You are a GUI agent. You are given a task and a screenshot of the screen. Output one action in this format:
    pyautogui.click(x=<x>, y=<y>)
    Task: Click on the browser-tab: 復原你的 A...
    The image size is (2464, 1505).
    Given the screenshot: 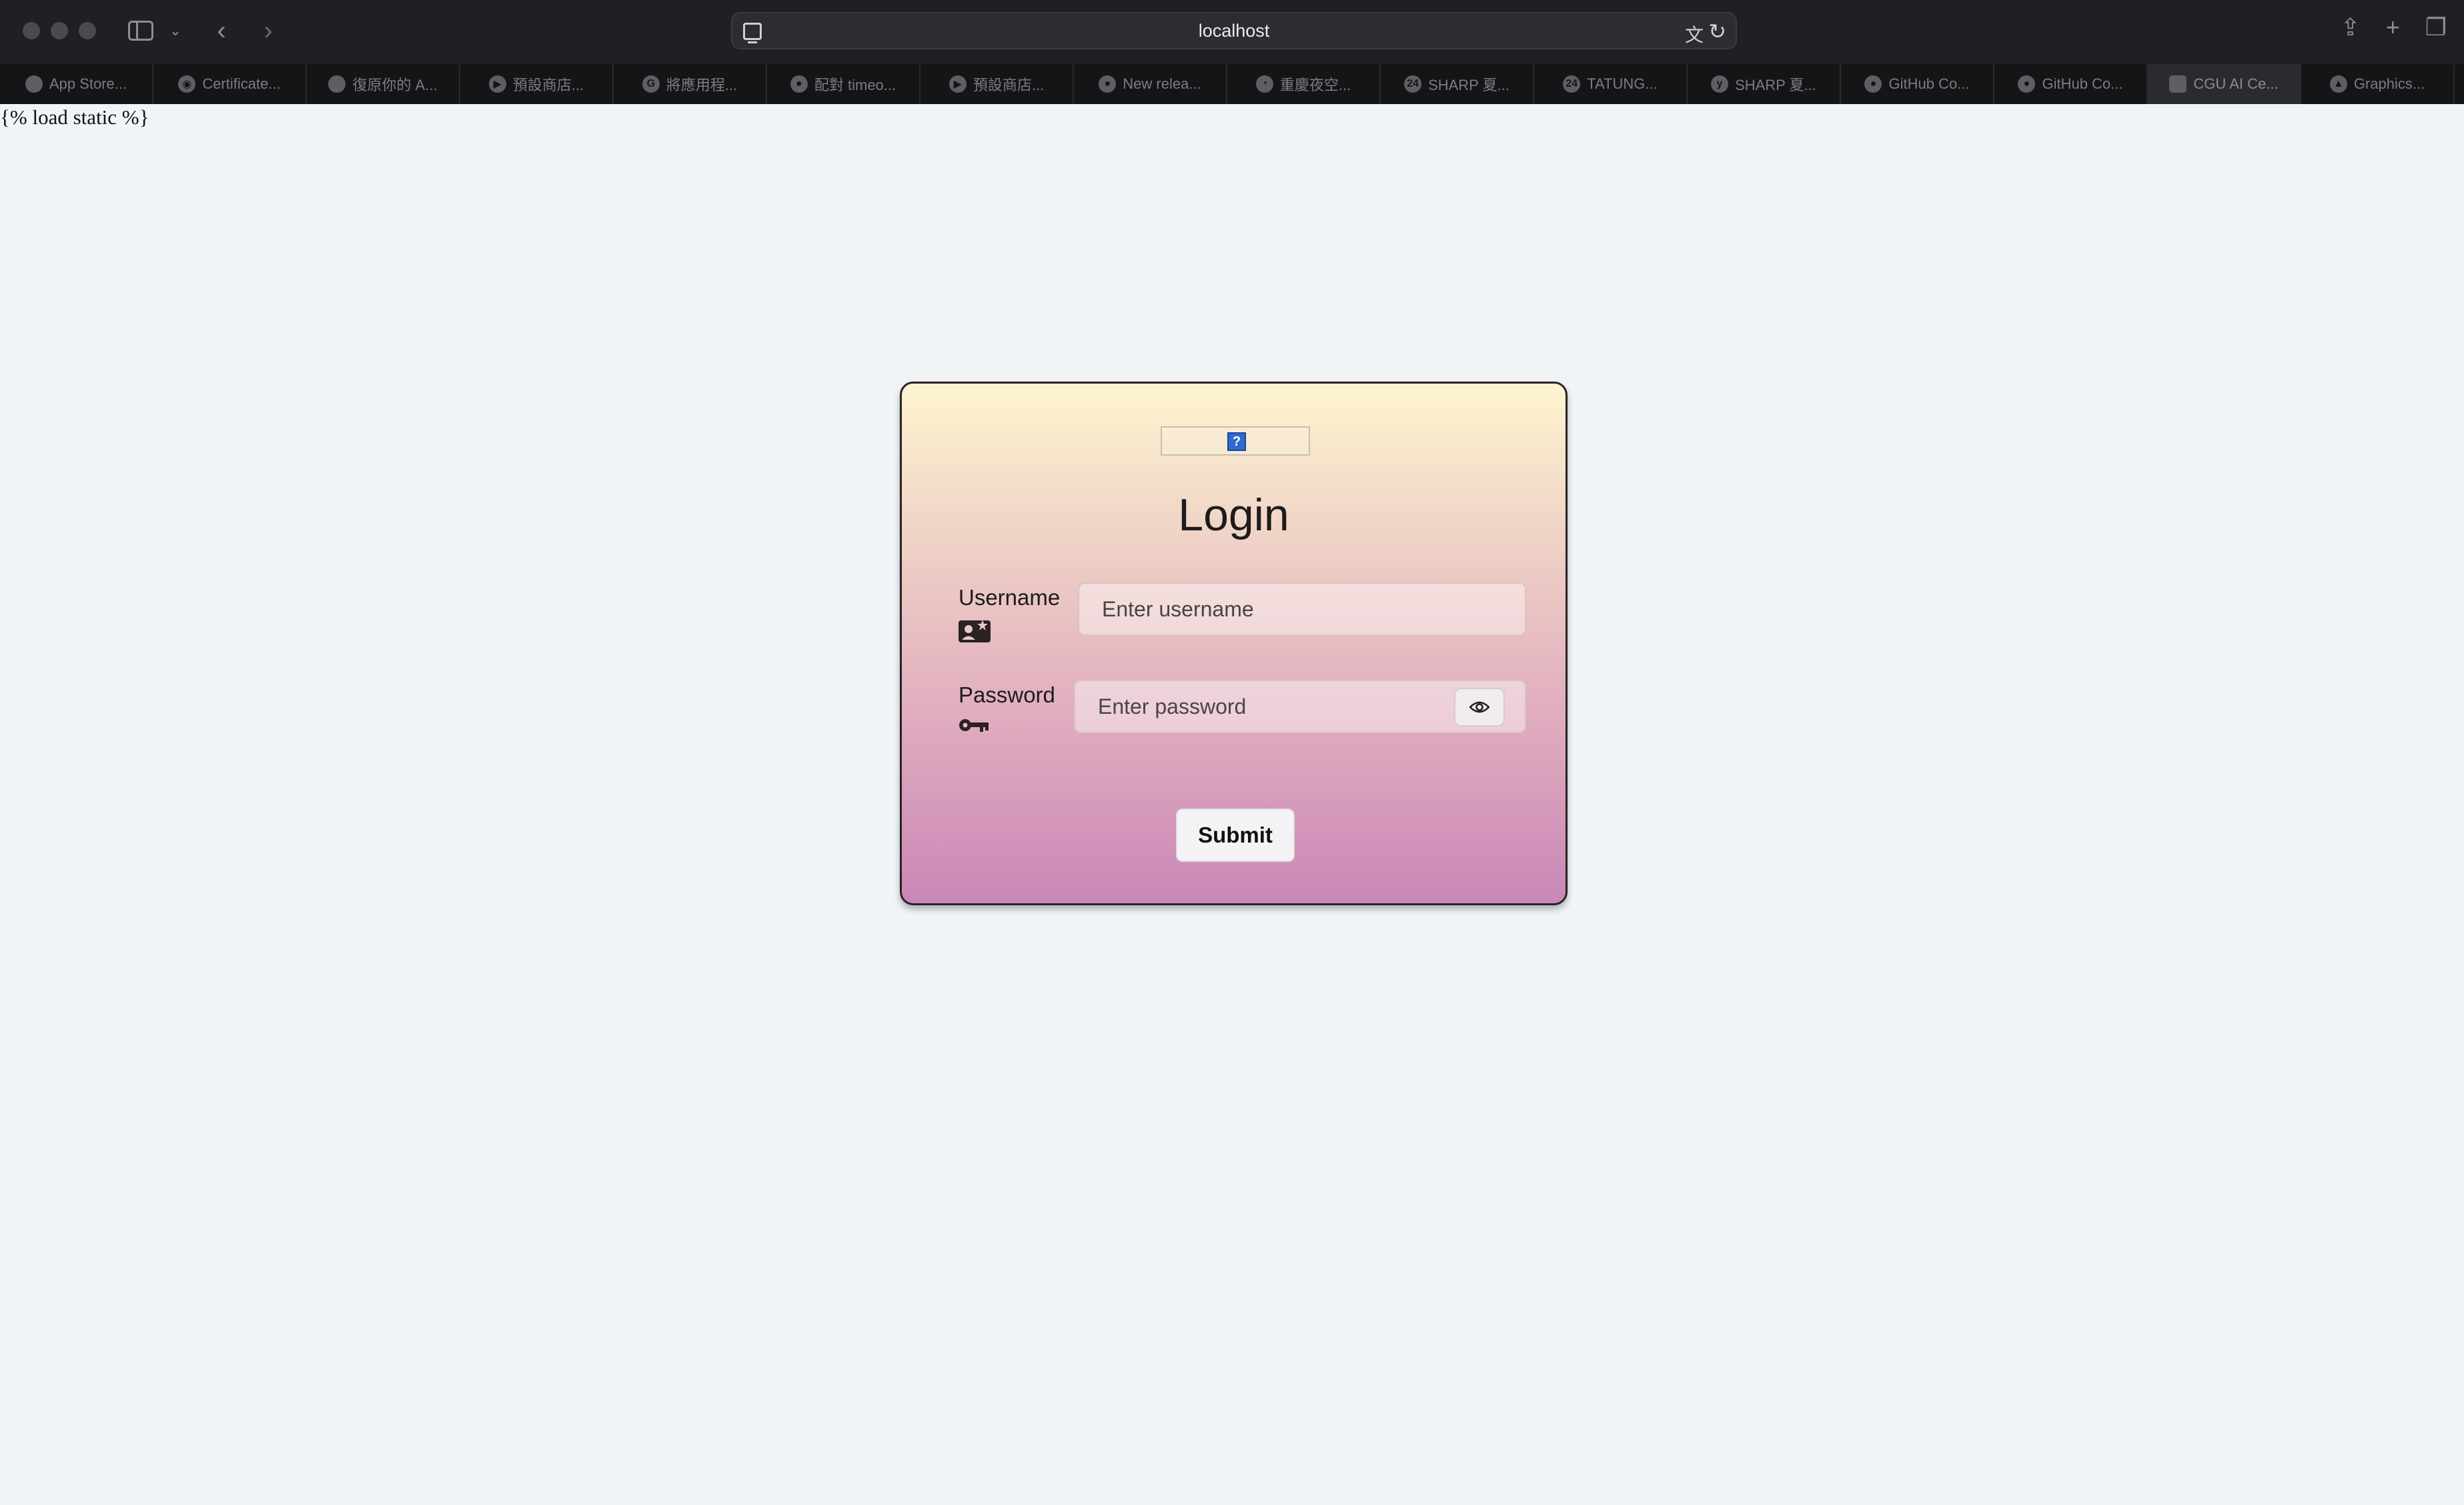 What is the action you would take?
    pyautogui.click(x=383, y=84)
    